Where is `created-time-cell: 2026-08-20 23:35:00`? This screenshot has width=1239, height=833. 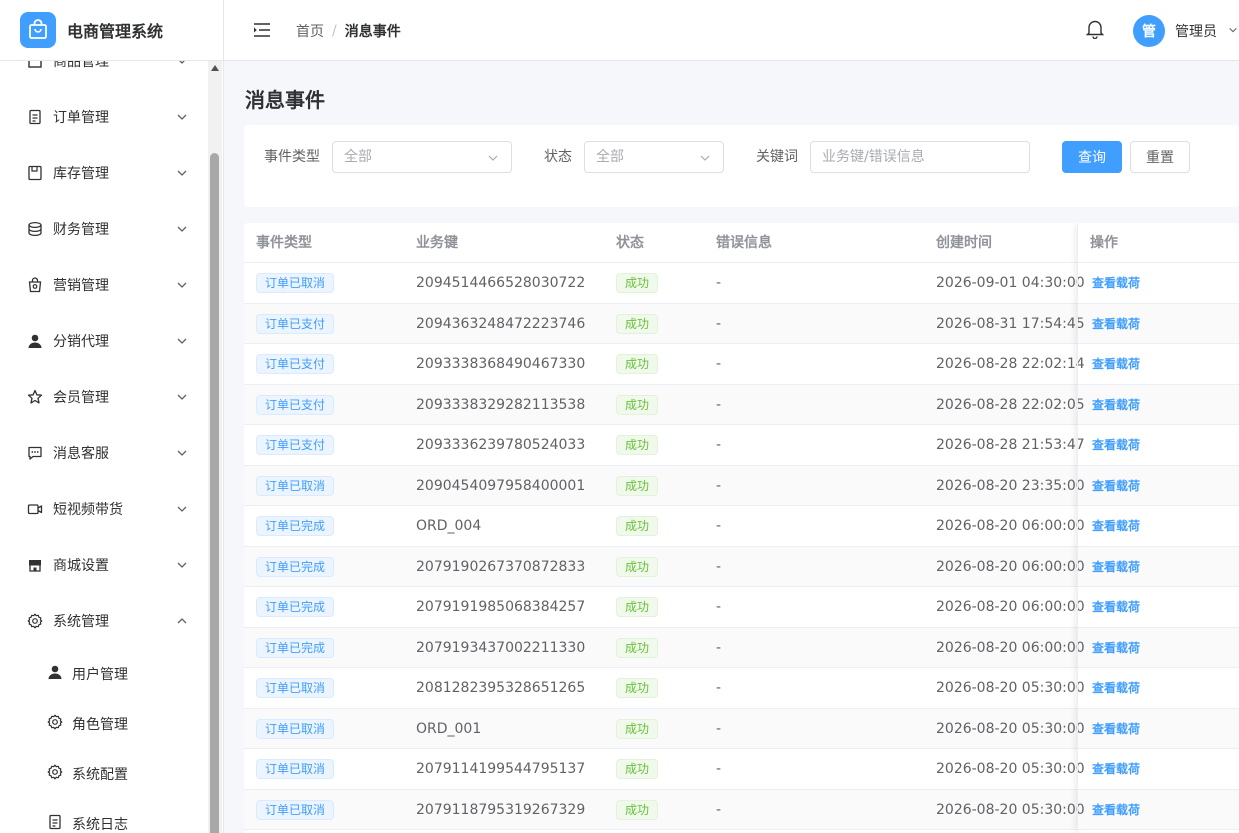 created-time-cell: 2026-08-20 23:35:00 is located at coordinates (1010, 485).